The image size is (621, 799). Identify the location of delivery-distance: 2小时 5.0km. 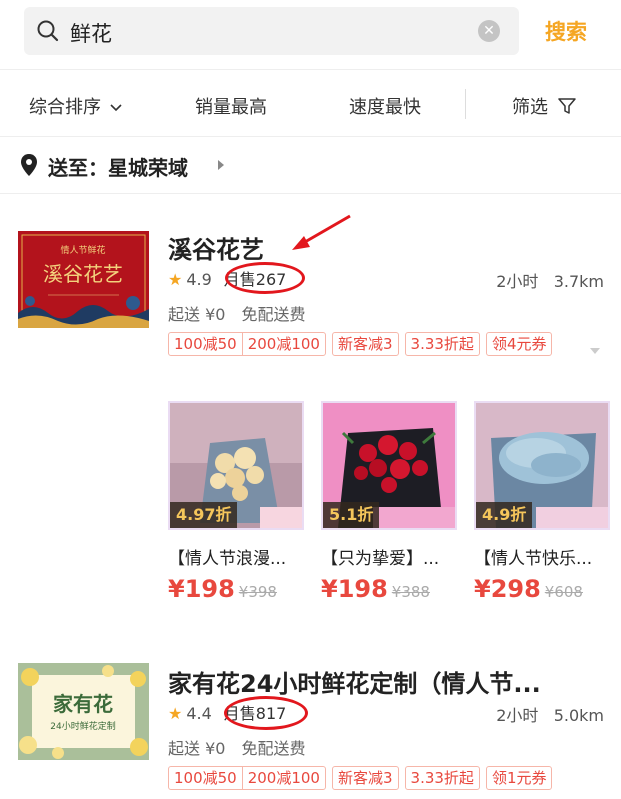
(550, 714).